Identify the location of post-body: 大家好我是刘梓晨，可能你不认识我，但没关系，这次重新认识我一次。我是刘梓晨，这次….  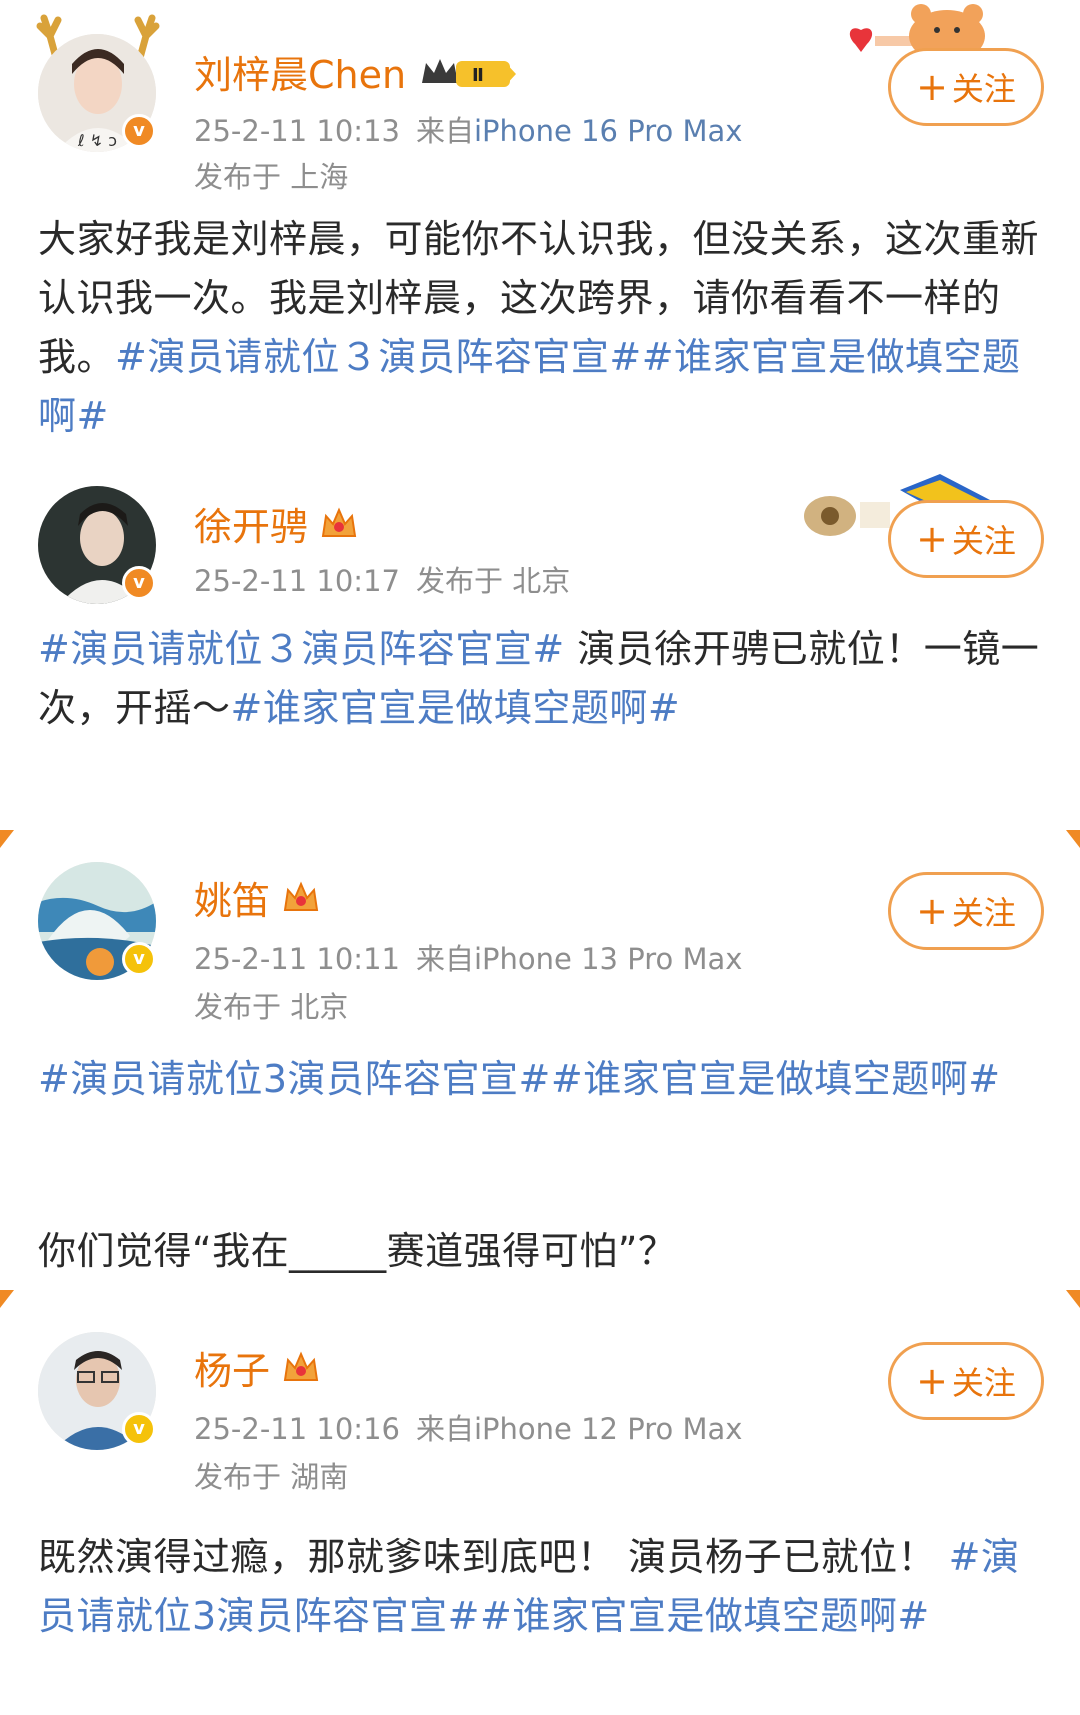
(539, 328).